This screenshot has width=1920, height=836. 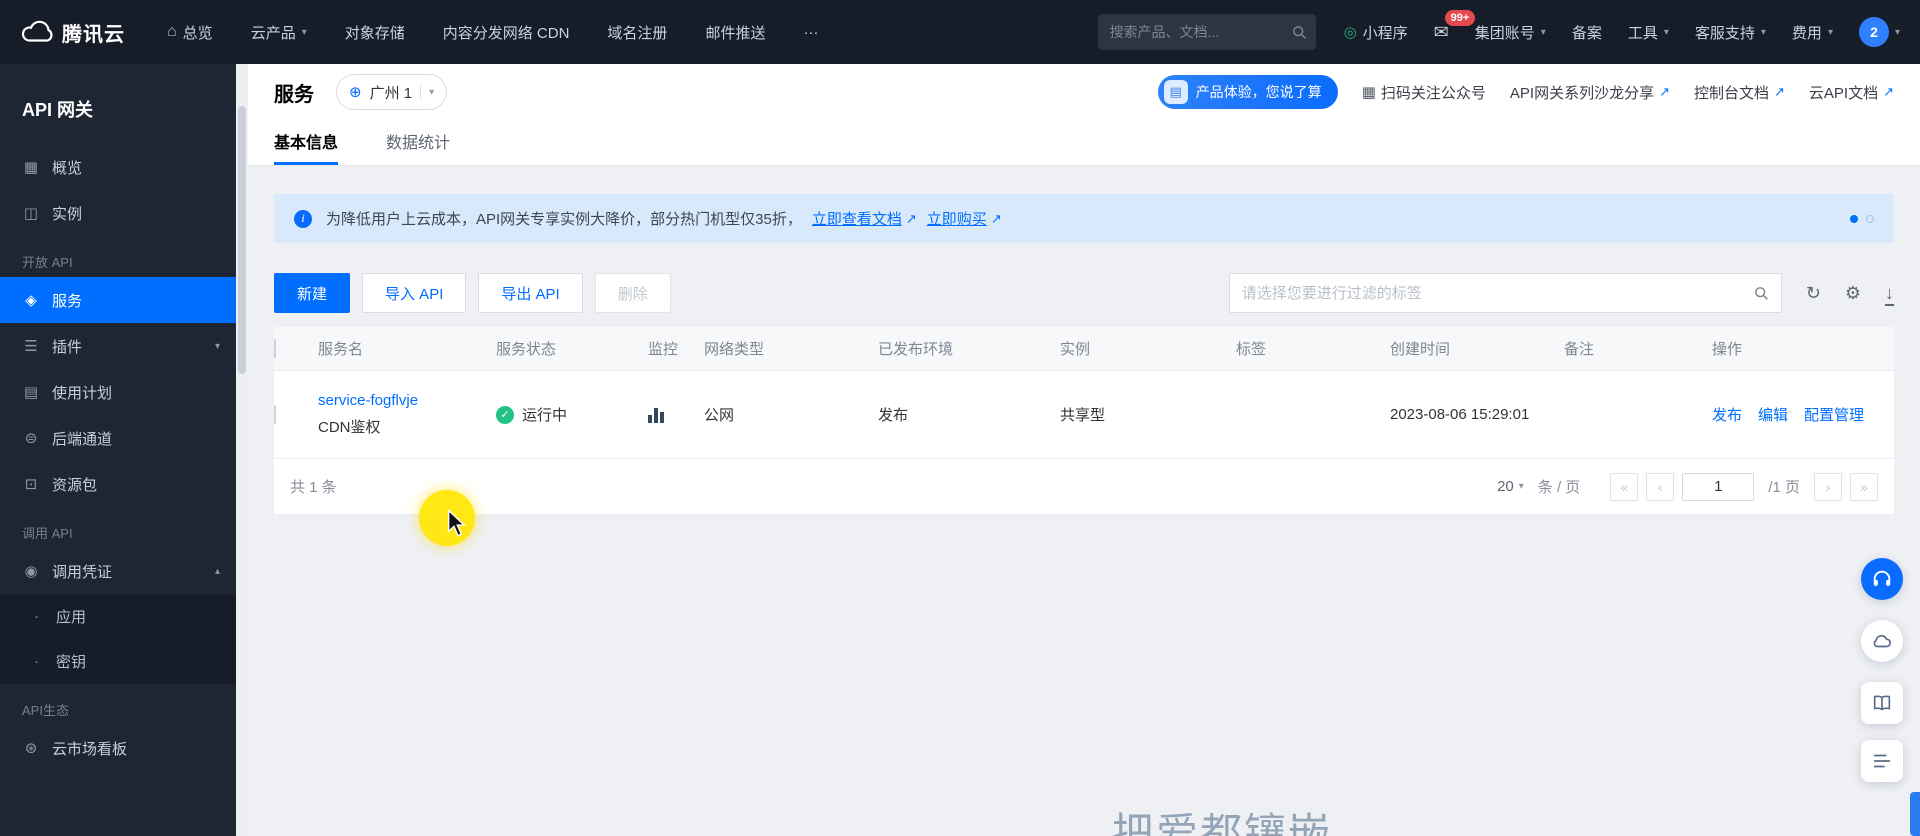 I want to click on sidebar-item-credentials: ◉ 调用凭证 ▴, so click(x=118, y=571).